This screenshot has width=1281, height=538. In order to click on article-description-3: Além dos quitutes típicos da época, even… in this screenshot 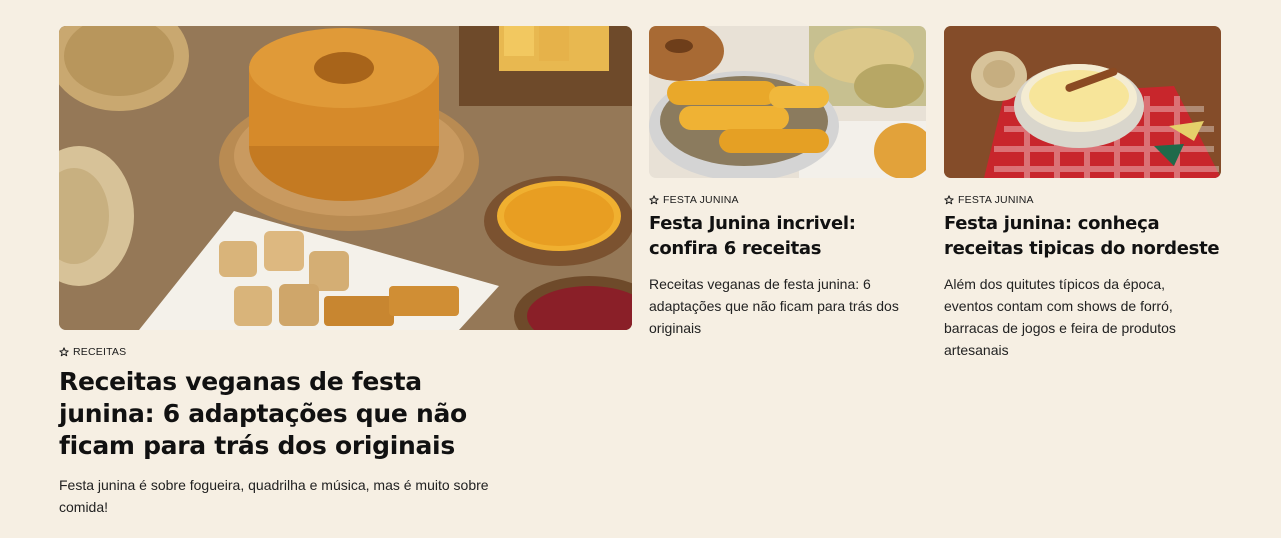, I will do `click(1060, 317)`.